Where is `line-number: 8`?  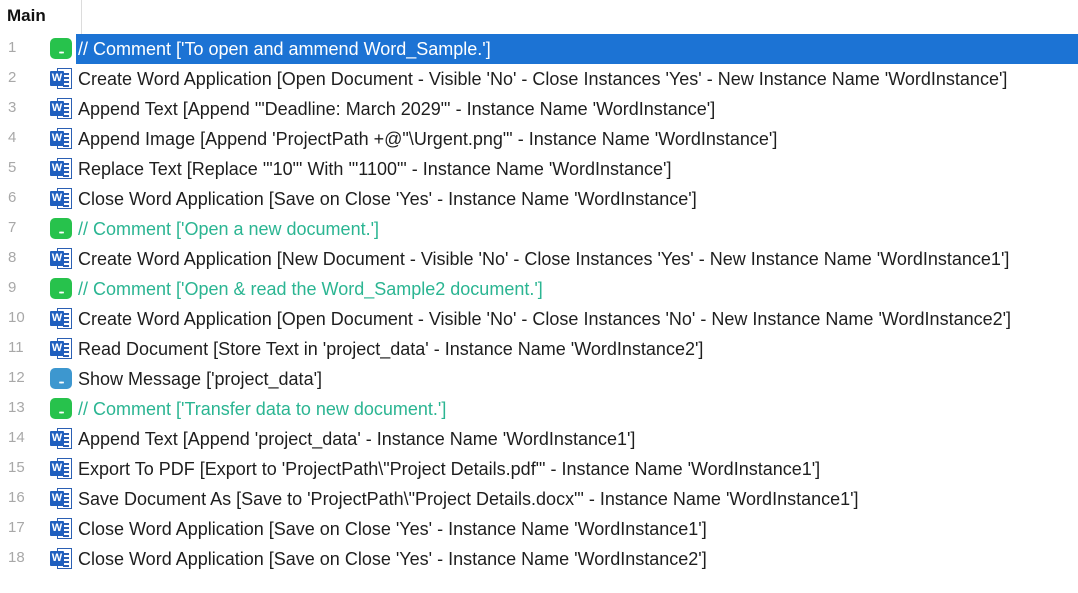 line-number: 8 is located at coordinates (12, 257).